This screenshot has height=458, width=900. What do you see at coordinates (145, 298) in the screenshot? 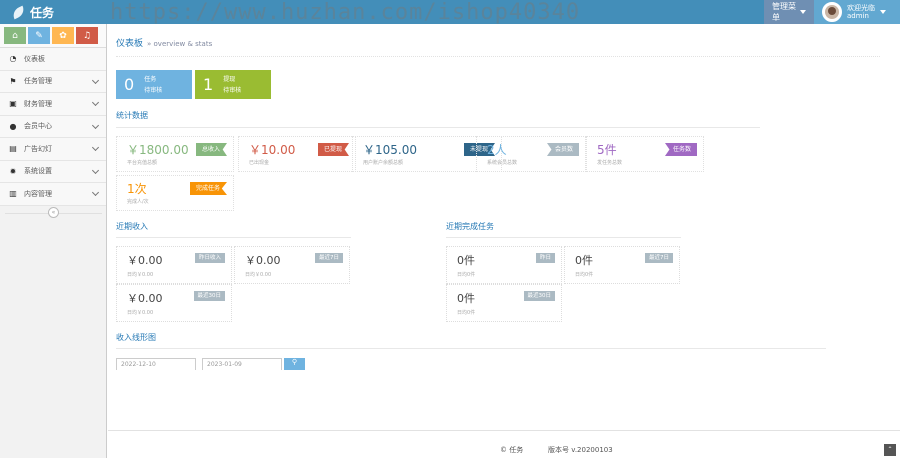
I see `income-value: ￥0.00` at bounding box center [145, 298].